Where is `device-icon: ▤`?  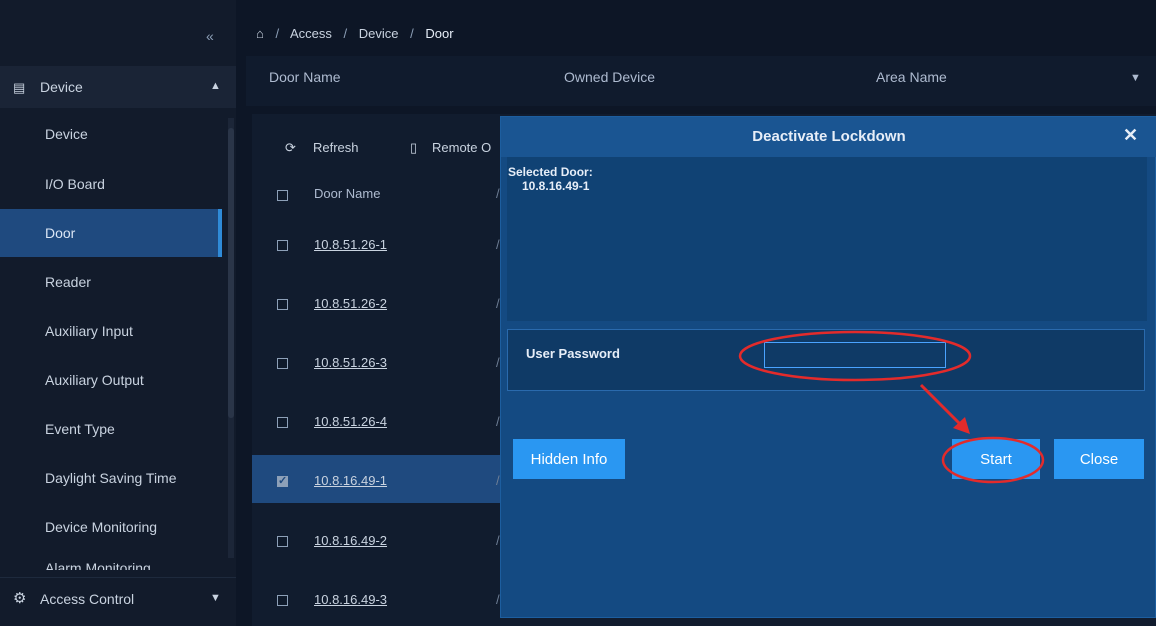 device-icon: ▤ is located at coordinates (19, 87).